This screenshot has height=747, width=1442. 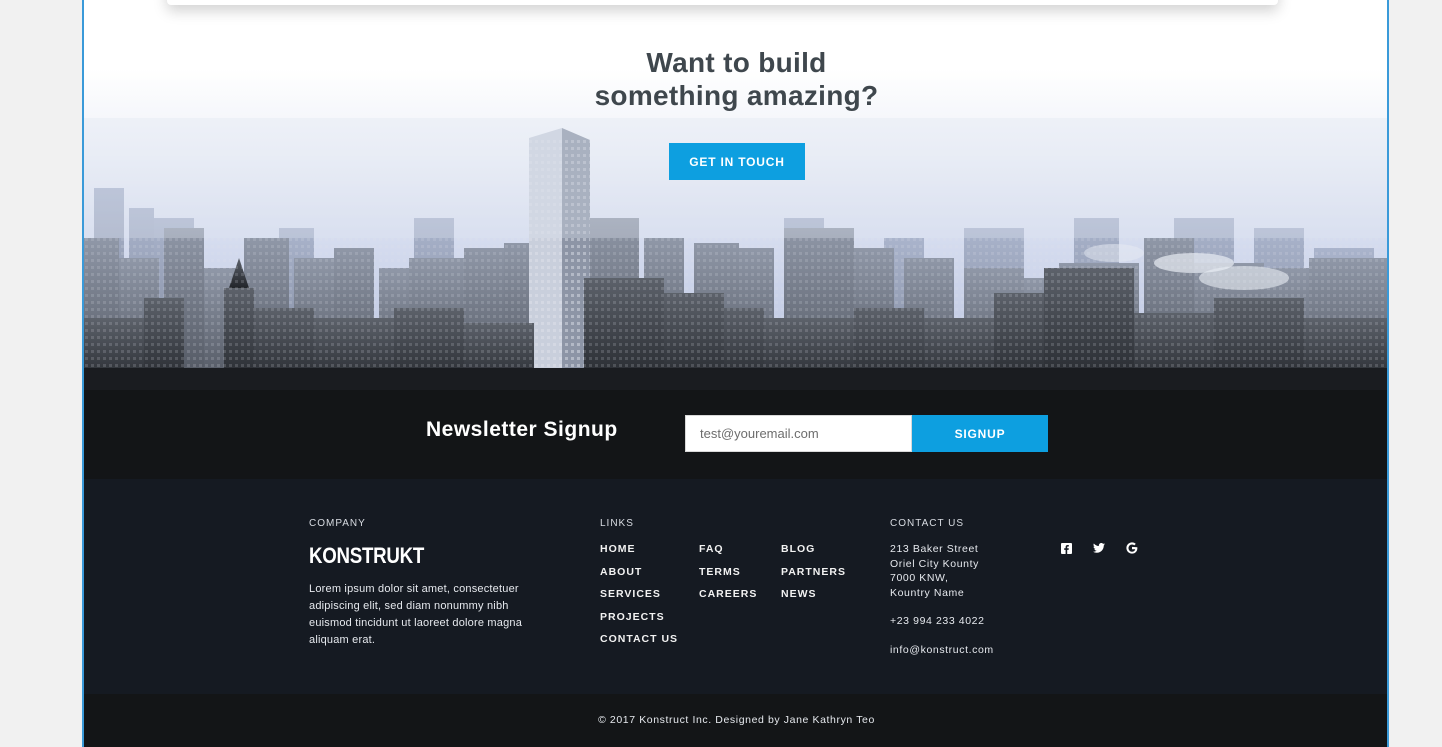 I want to click on newsletter-title: Newsletter Signup, so click(x=522, y=429).